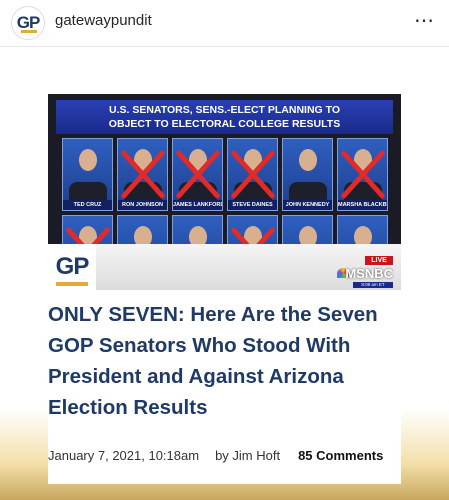 This screenshot has width=449, height=500. What do you see at coordinates (307, 205) in the screenshot?
I see `senator-name: JOHN KENNEDY` at bounding box center [307, 205].